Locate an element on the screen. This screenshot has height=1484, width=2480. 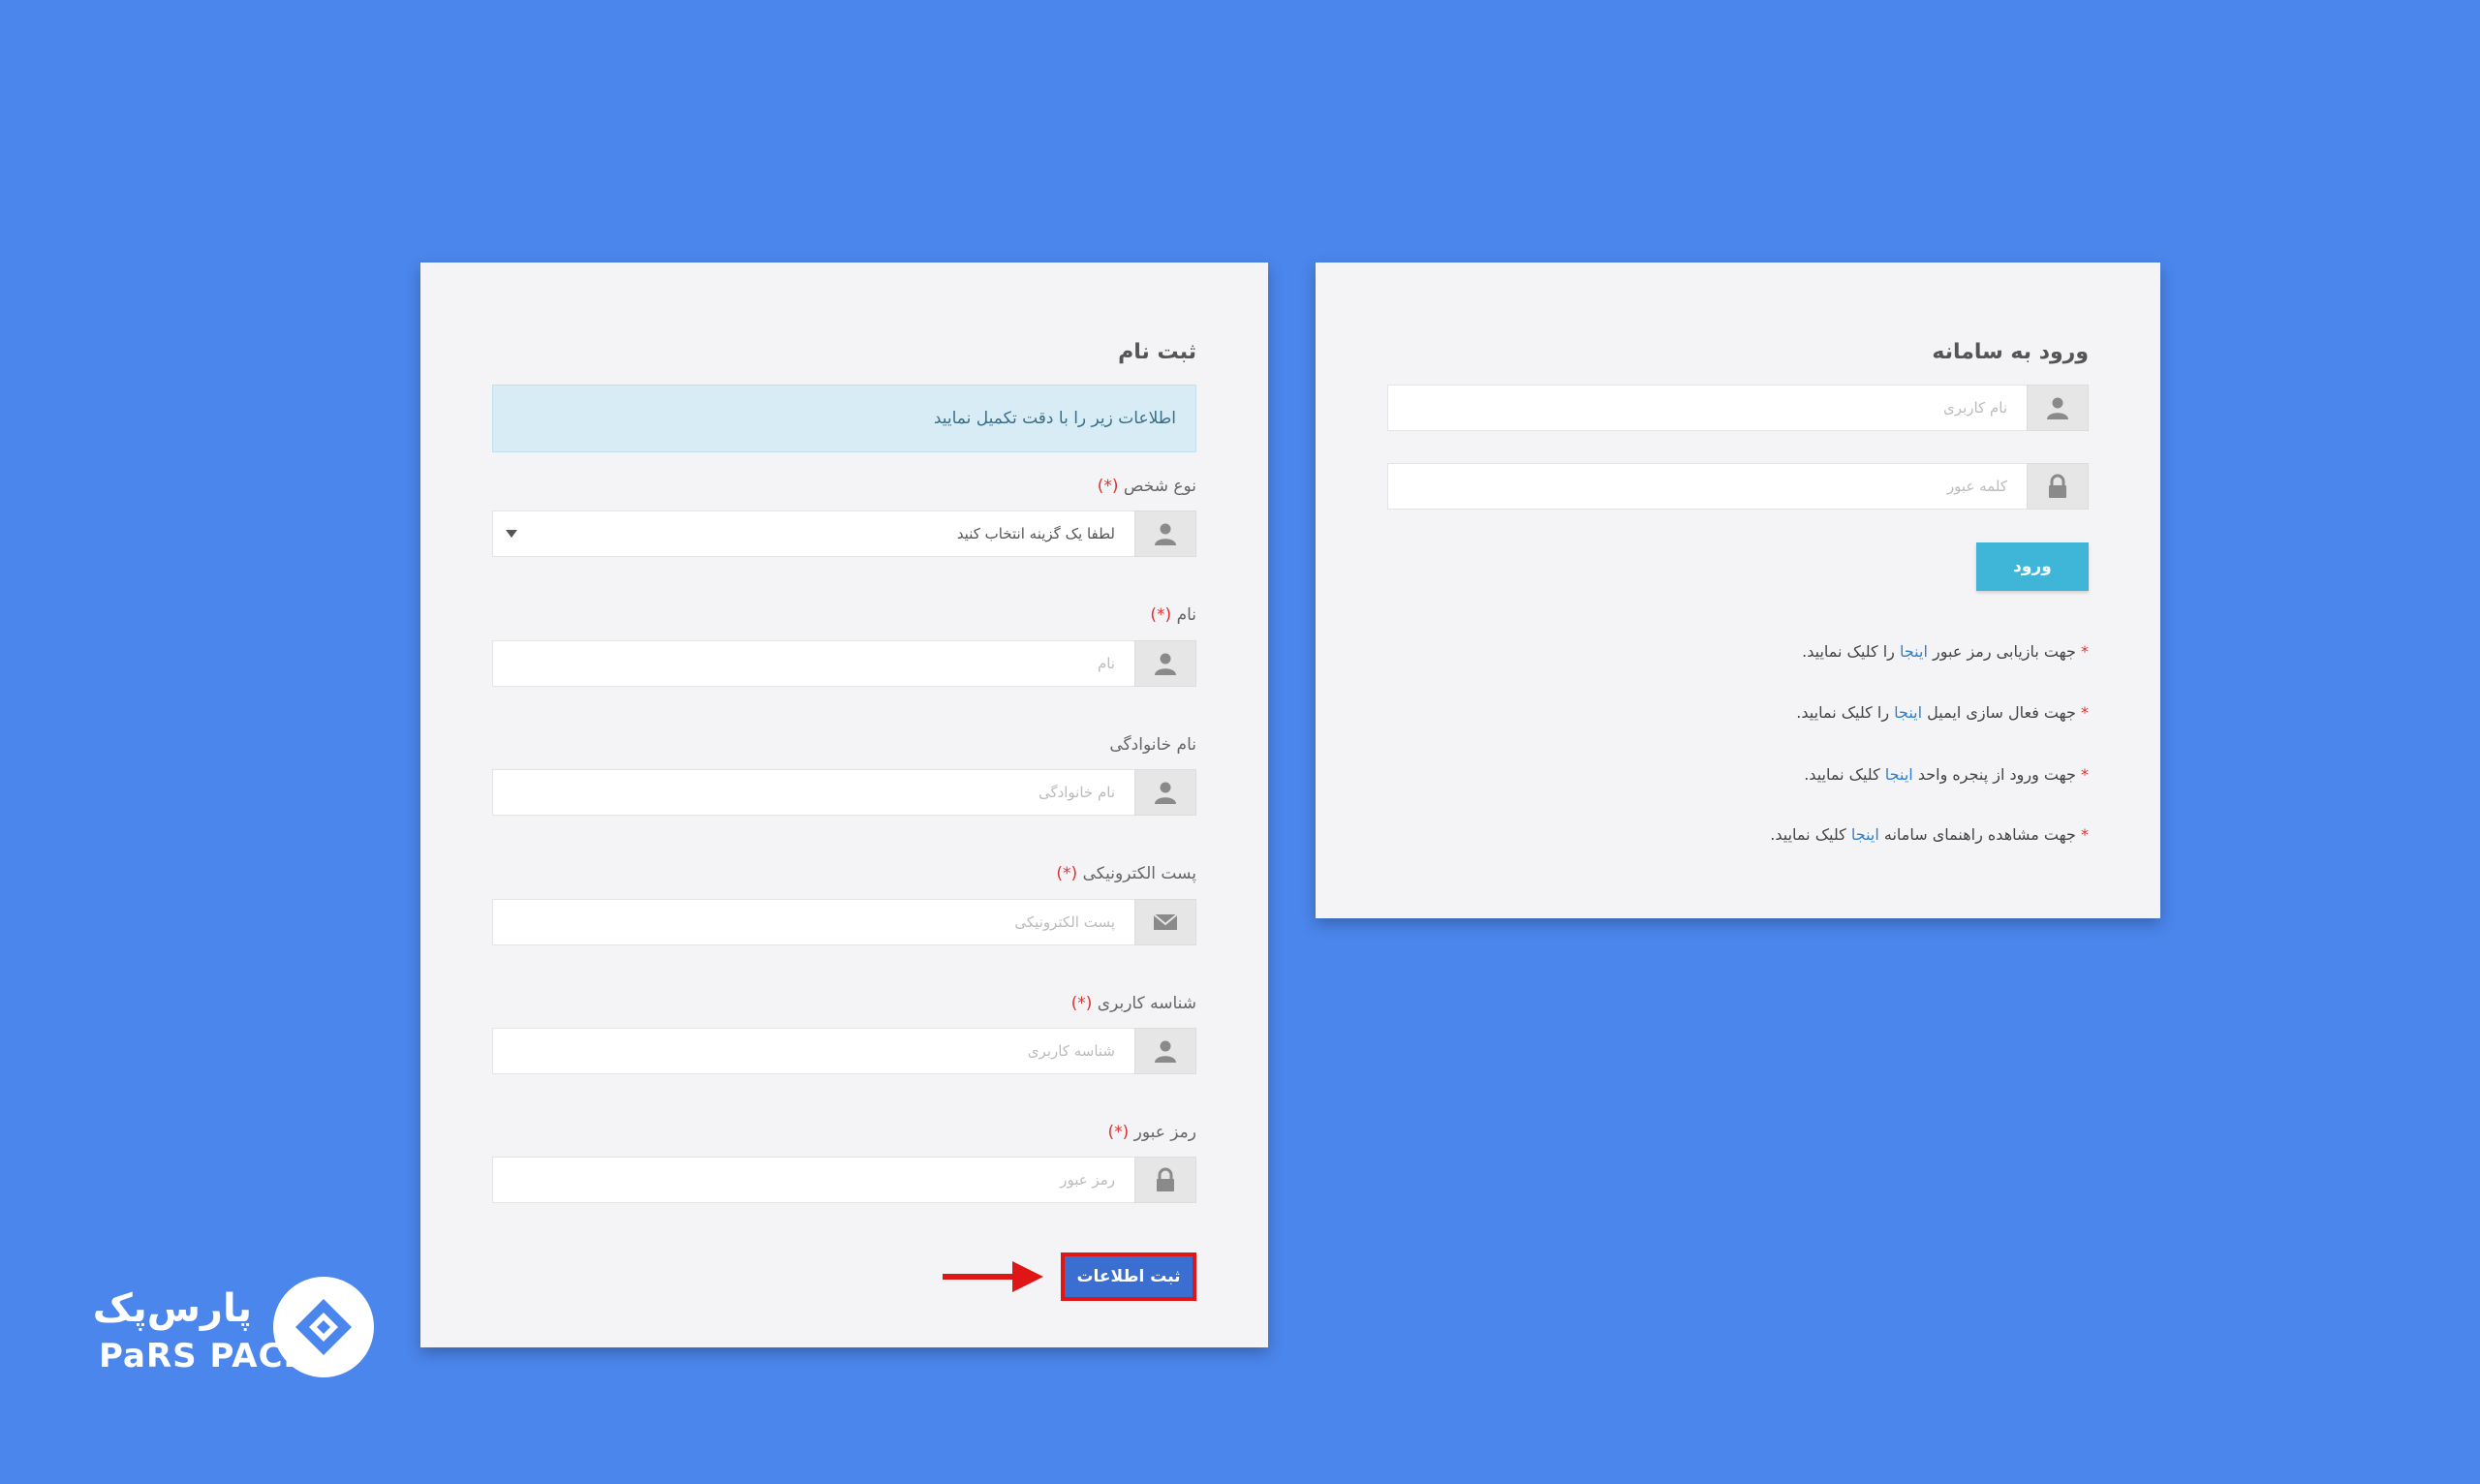
first-name-label-text: نام is located at coordinates (1186, 615).